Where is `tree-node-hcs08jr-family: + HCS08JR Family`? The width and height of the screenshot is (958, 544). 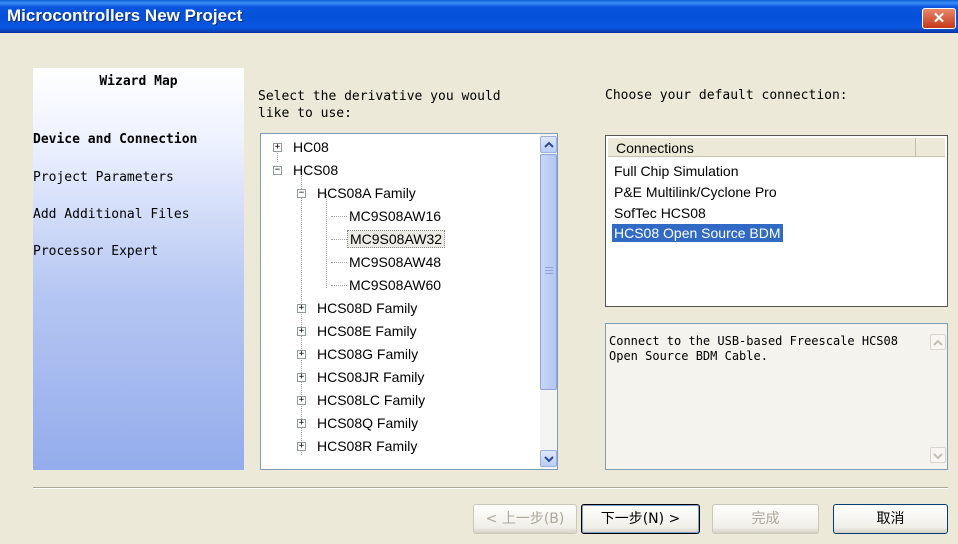 tree-node-hcs08jr-family: + HCS08JR Family is located at coordinates (360, 377).